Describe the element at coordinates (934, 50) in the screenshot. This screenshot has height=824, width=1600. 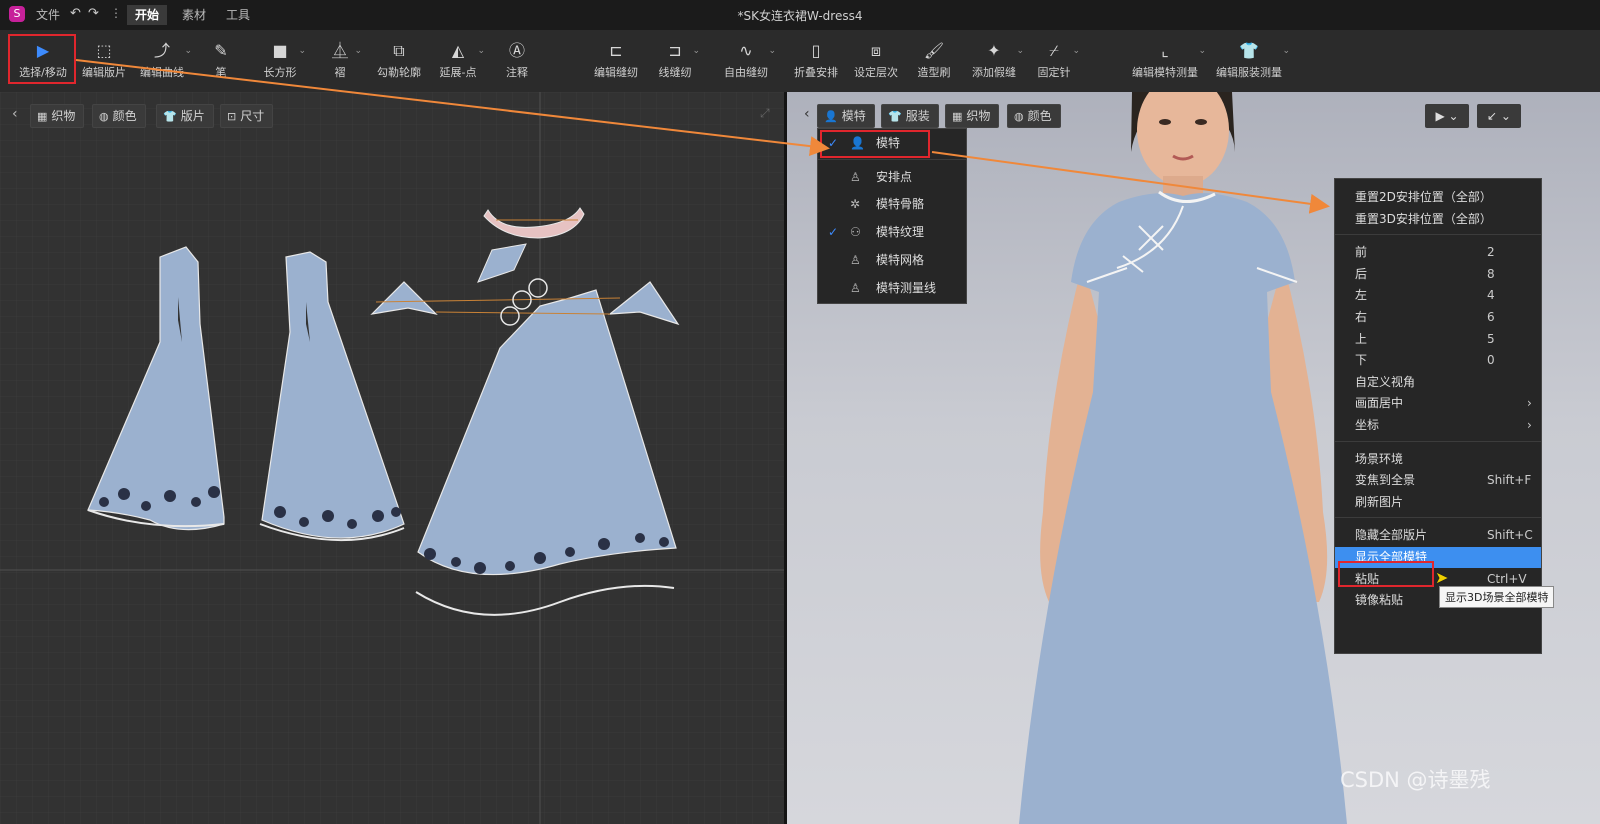
I see `brush-icon: 🖌` at that location.